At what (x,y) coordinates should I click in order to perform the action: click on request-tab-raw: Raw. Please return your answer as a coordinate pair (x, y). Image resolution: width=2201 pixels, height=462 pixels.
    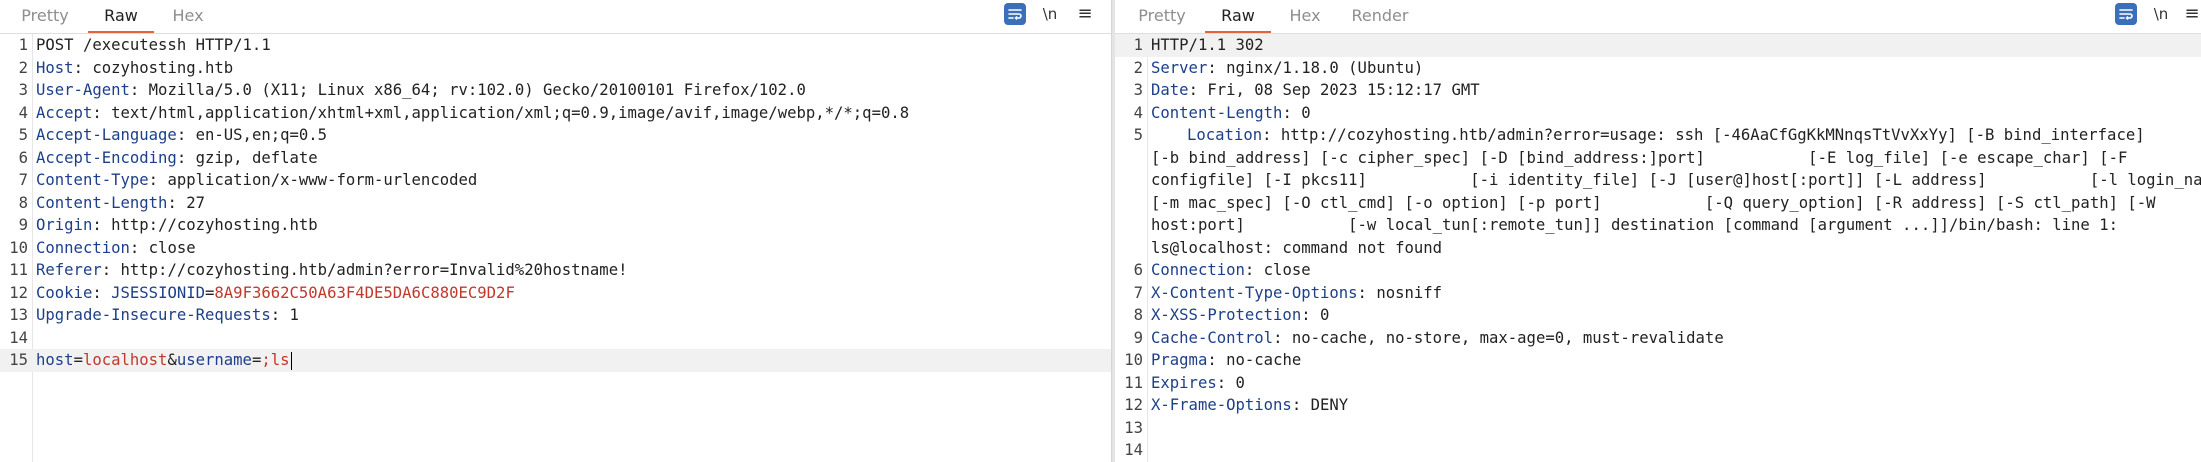
    Looking at the image, I should click on (121, 16).